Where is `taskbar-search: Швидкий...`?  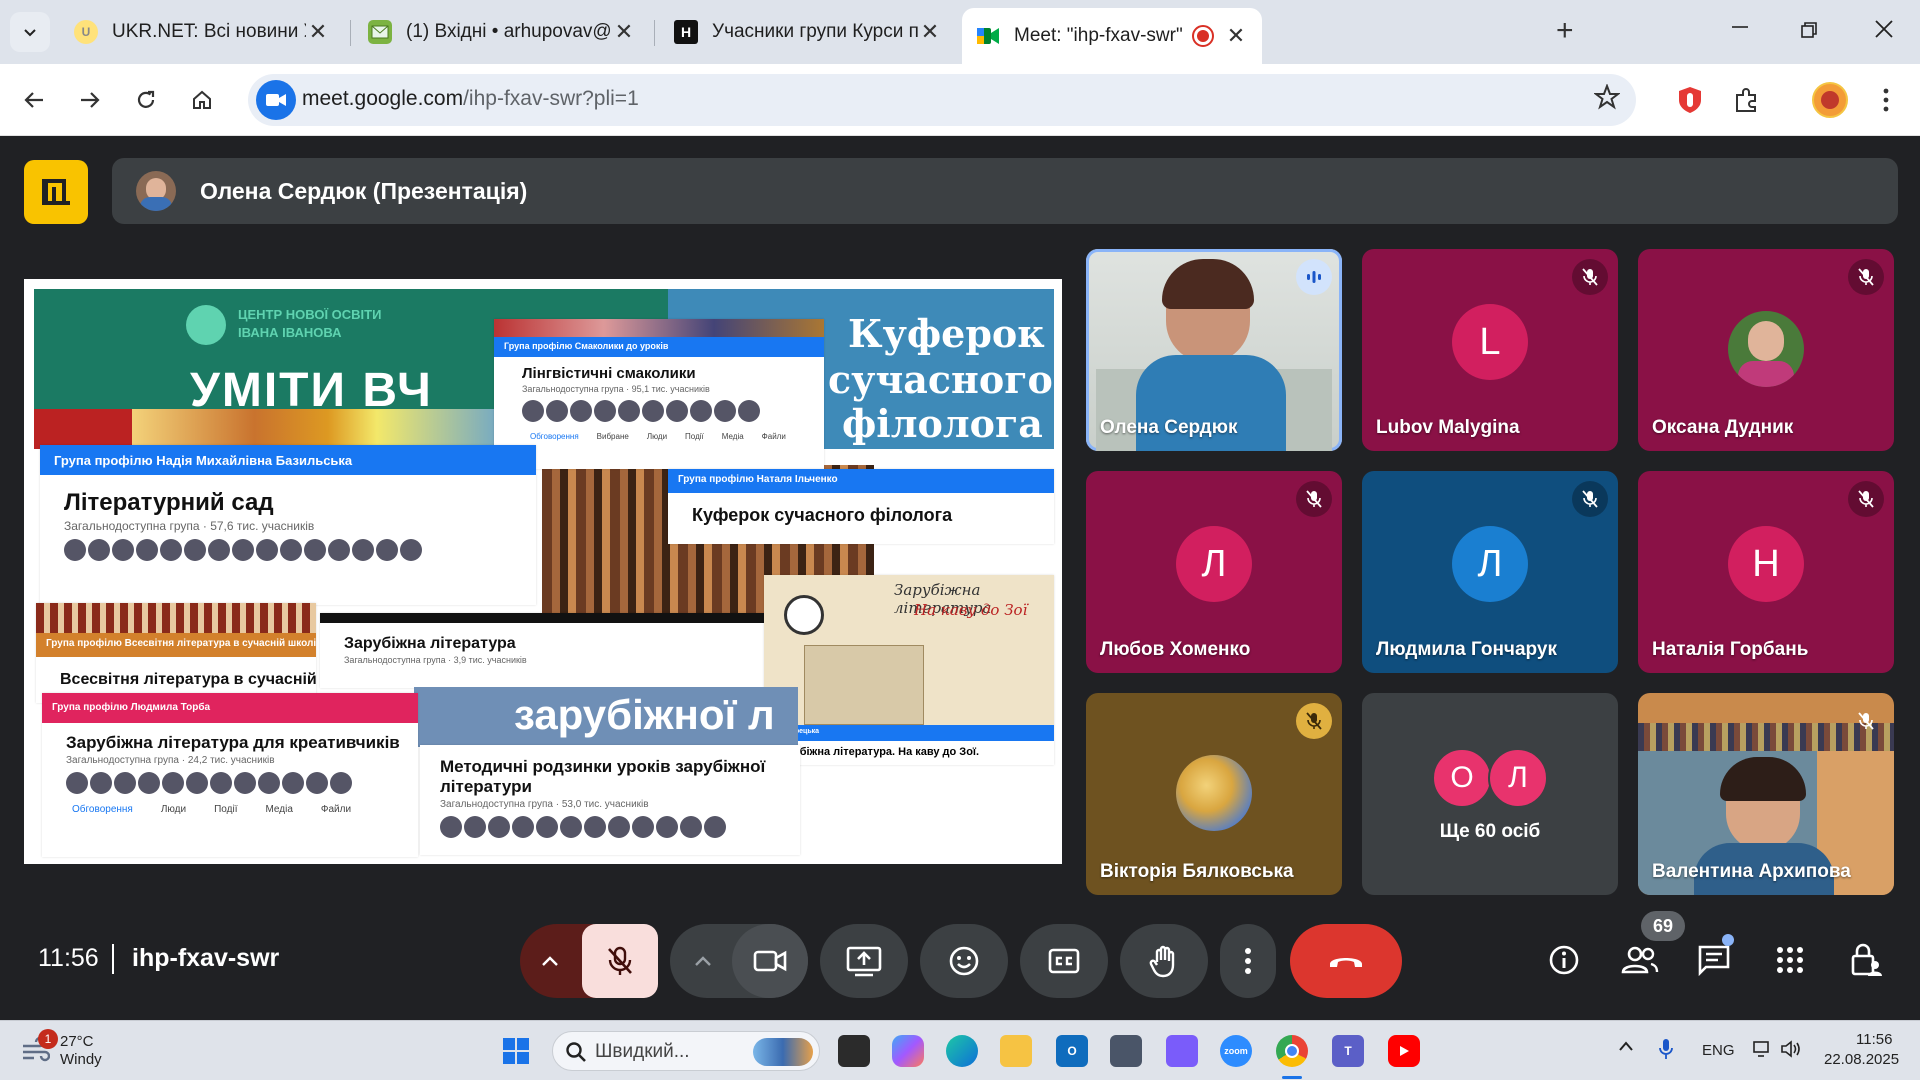
taskbar-search: Швидкий... is located at coordinates (686, 1051).